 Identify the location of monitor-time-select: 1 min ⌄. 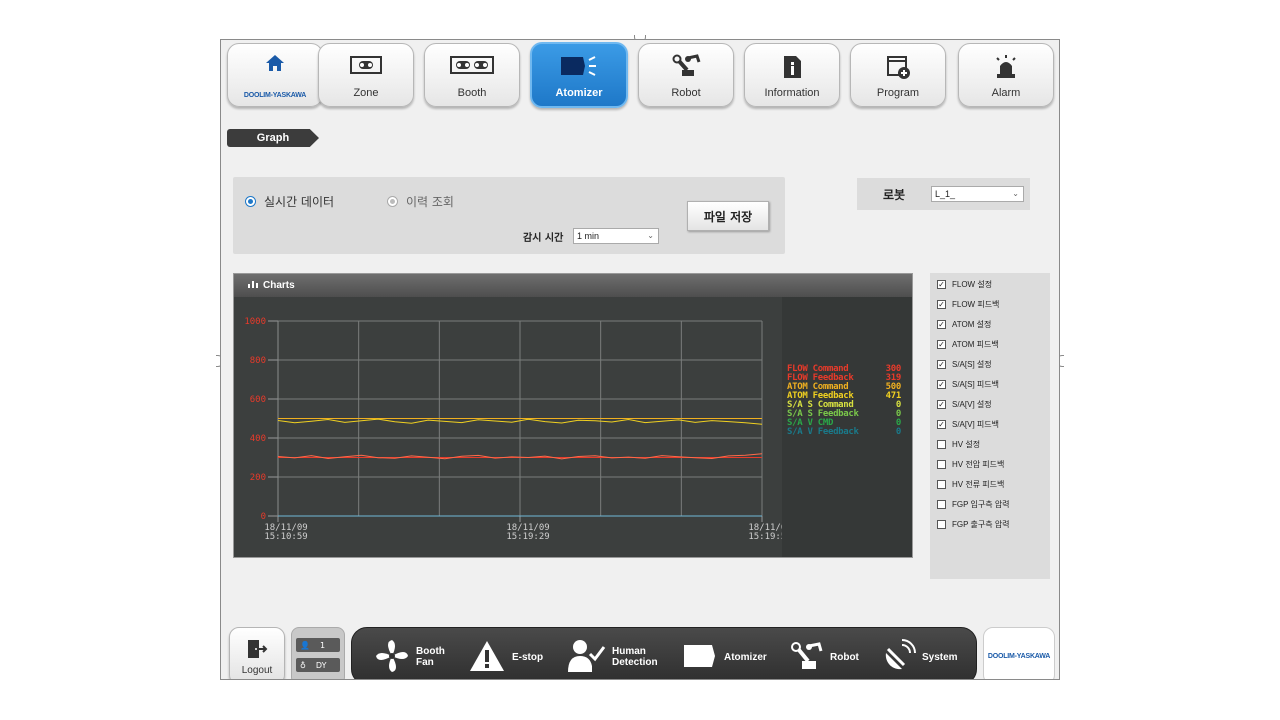
(616, 236).